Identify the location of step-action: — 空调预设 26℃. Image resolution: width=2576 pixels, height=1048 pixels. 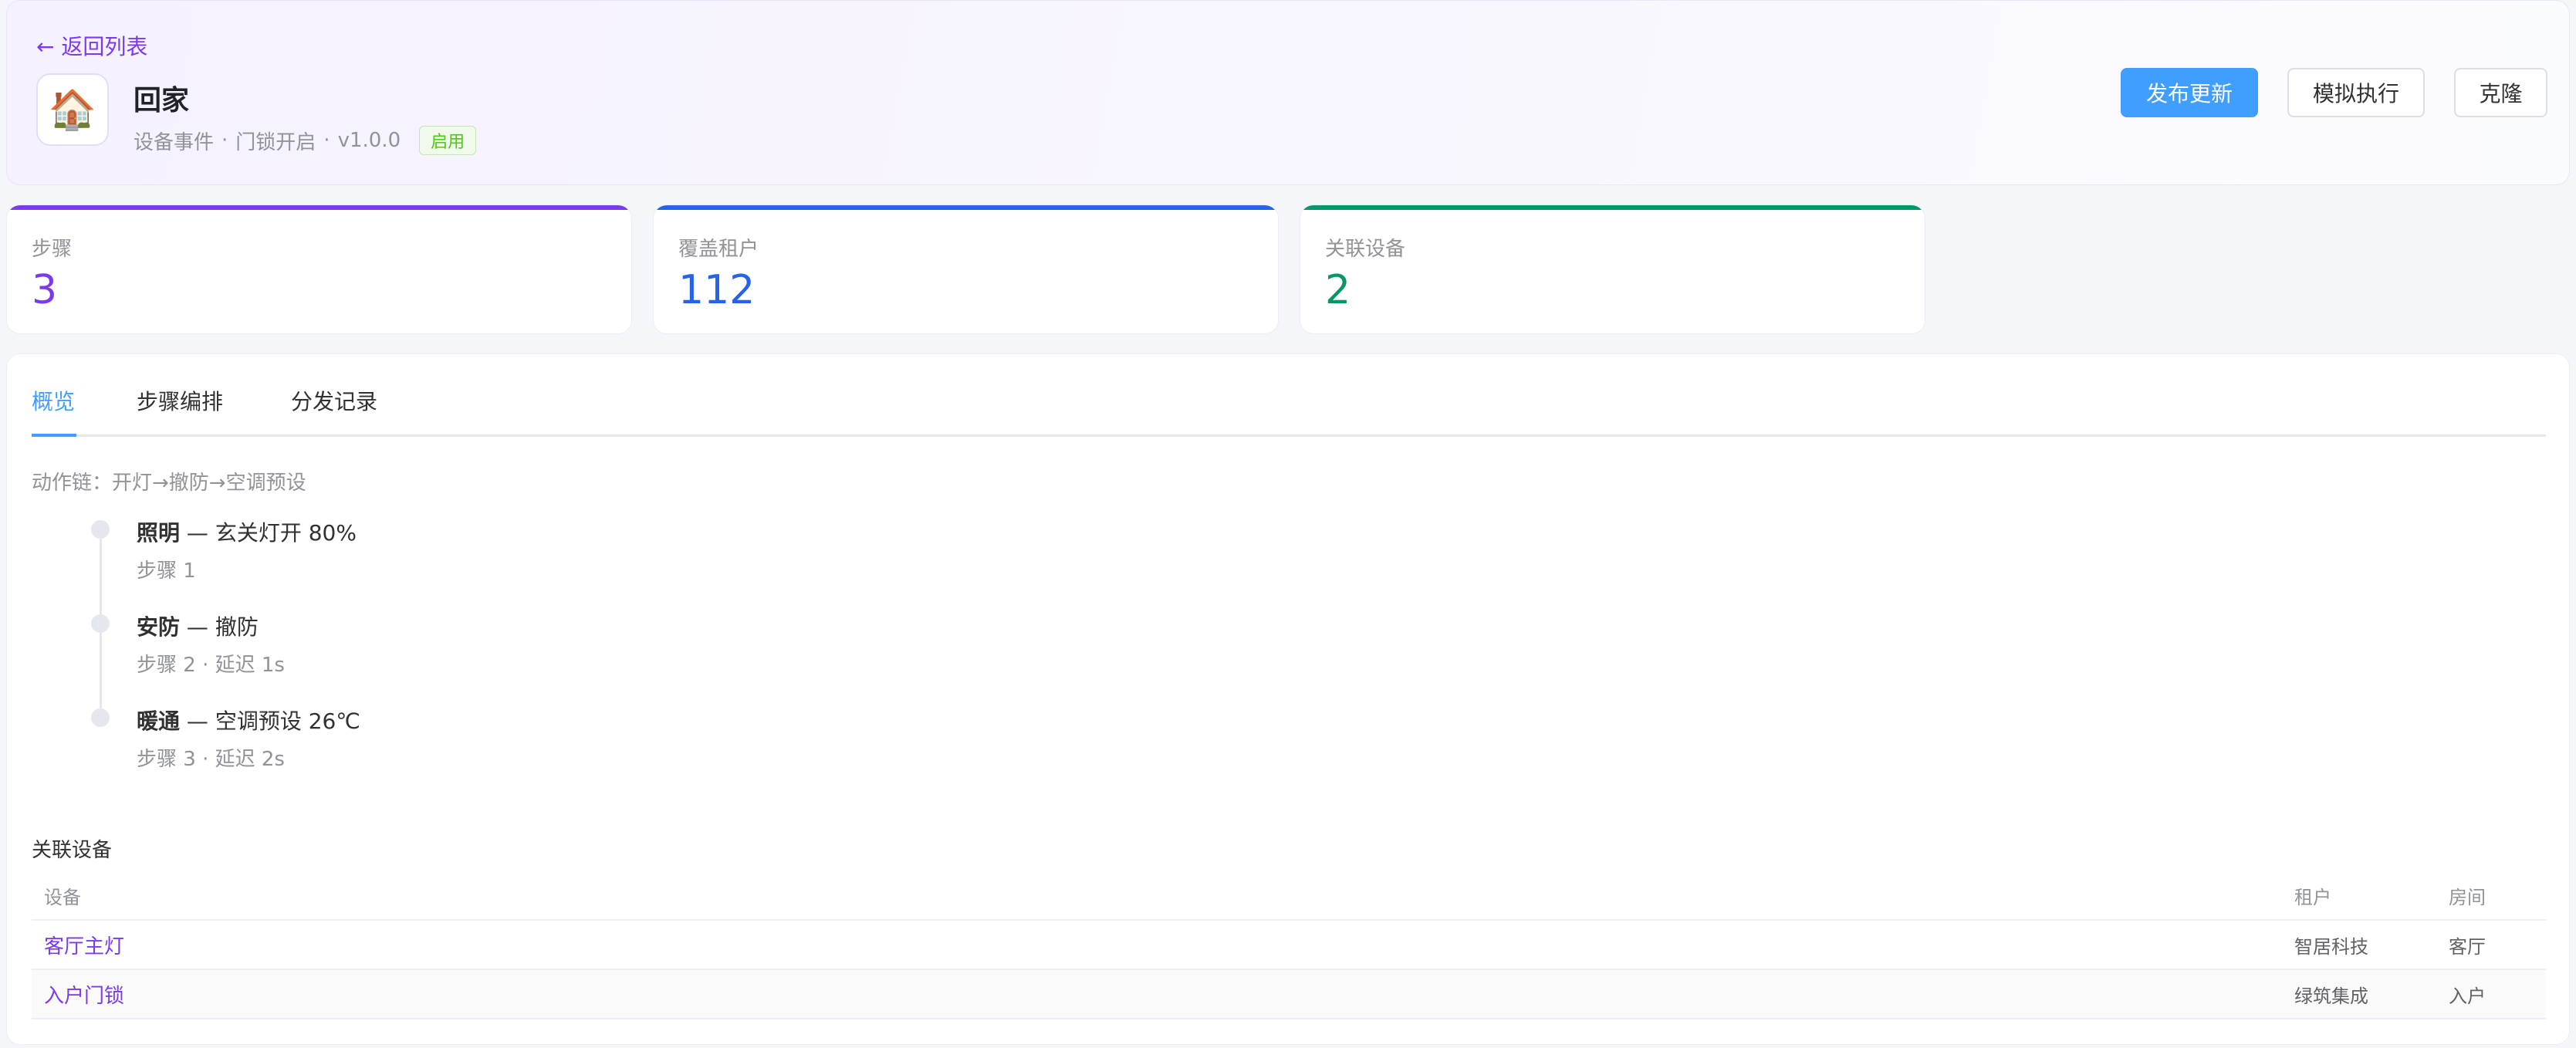
(270, 721).